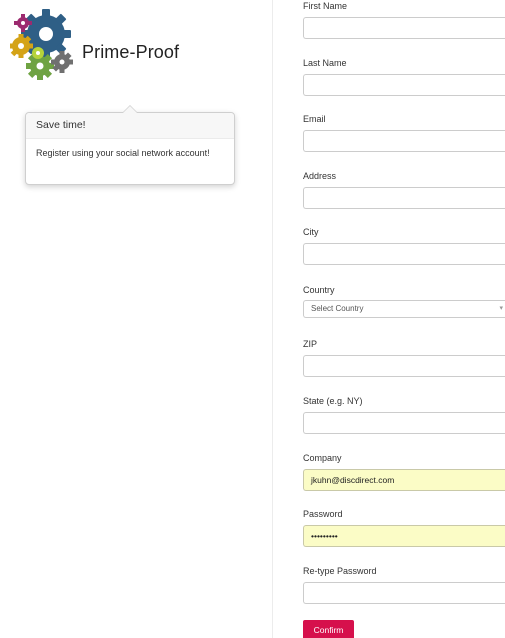 The height and width of the screenshot is (638, 505). I want to click on address-input, so click(404, 198).